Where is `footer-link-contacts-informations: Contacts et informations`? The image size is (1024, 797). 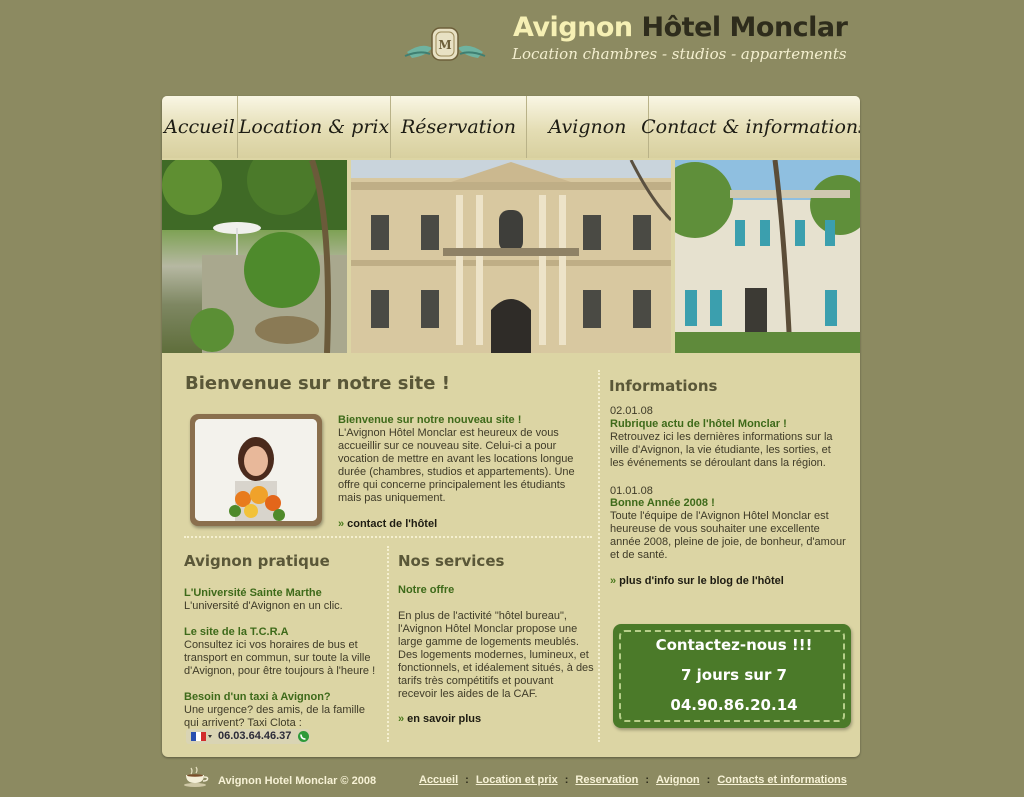
footer-link-contacts-informations: Contacts et informations is located at coordinates (782, 780).